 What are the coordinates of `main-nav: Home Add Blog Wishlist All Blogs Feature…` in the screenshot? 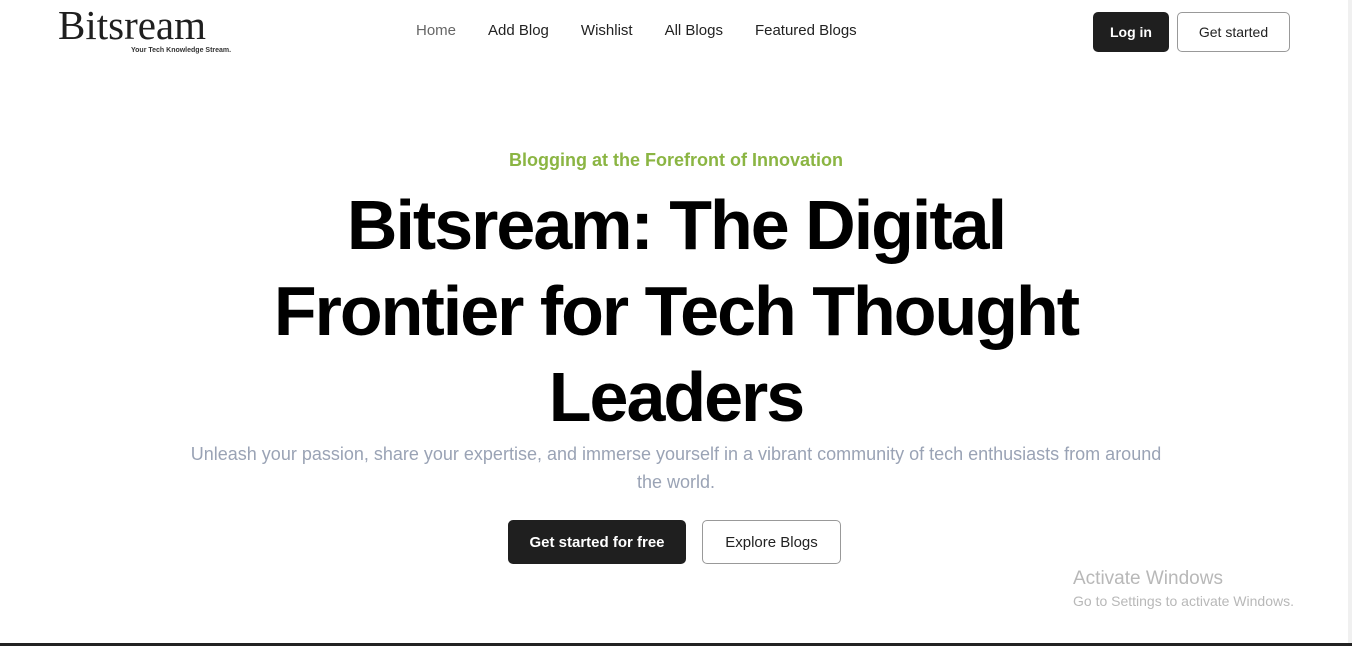 It's located at (636, 30).